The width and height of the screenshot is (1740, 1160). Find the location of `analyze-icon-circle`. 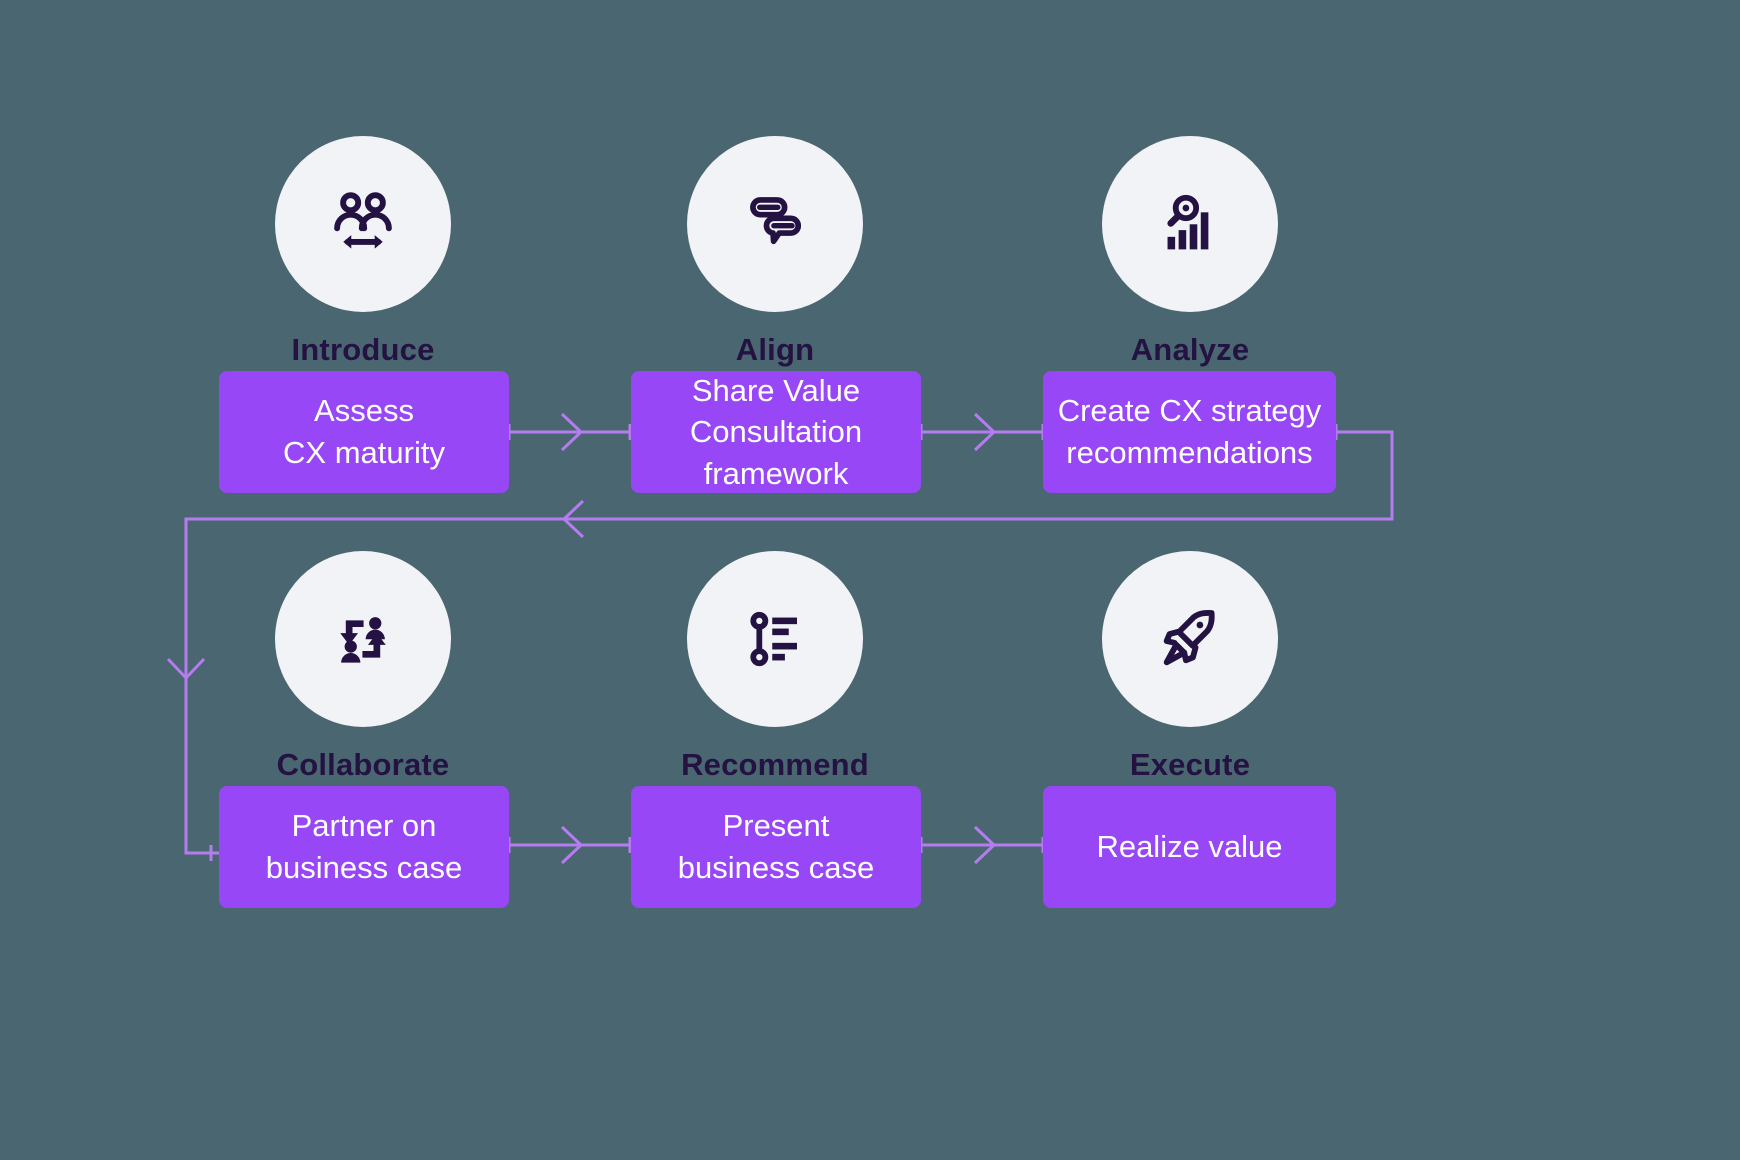

analyze-icon-circle is located at coordinates (1190, 224).